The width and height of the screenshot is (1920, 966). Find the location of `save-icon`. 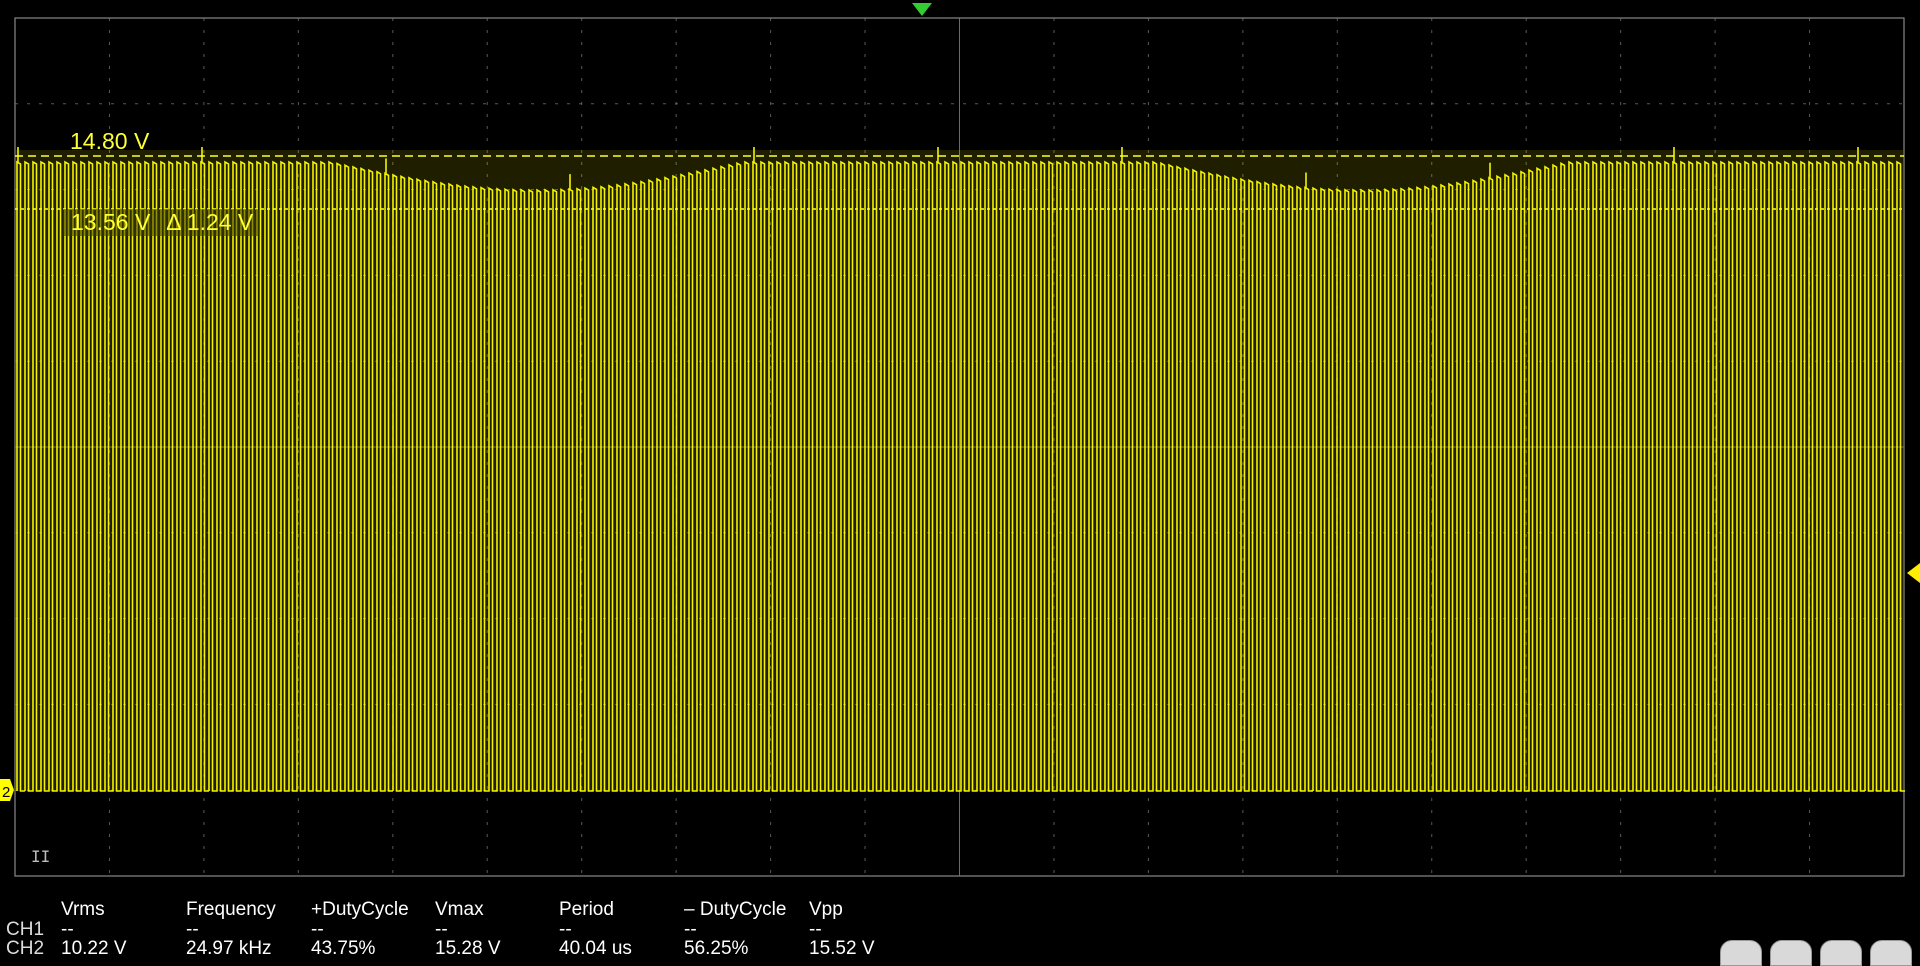

save-icon is located at coordinates (1791, 953).